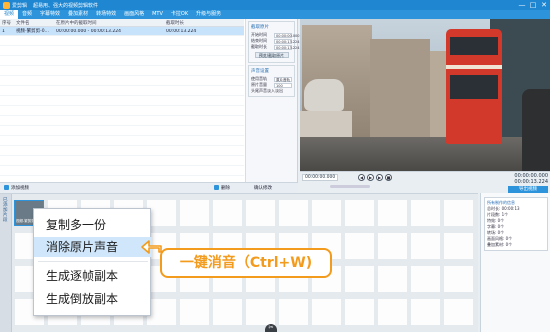  What do you see at coordinates (6, 187) in the screenshot?
I see `add-icon` at bounding box center [6, 187].